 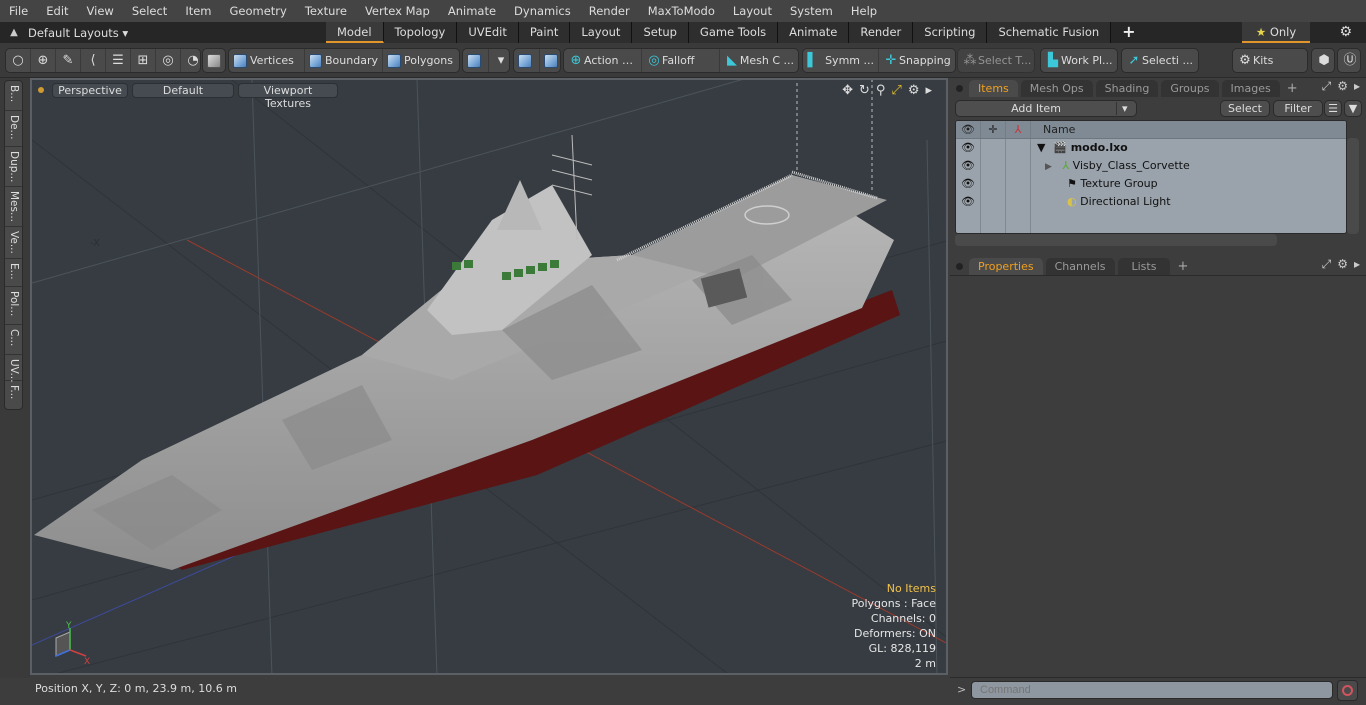 What do you see at coordinates (1151, 184) in the screenshot?
I see `tree-row-texture-group: 👁 ⚑ Texture Group` at bounding box center [1151, 184].